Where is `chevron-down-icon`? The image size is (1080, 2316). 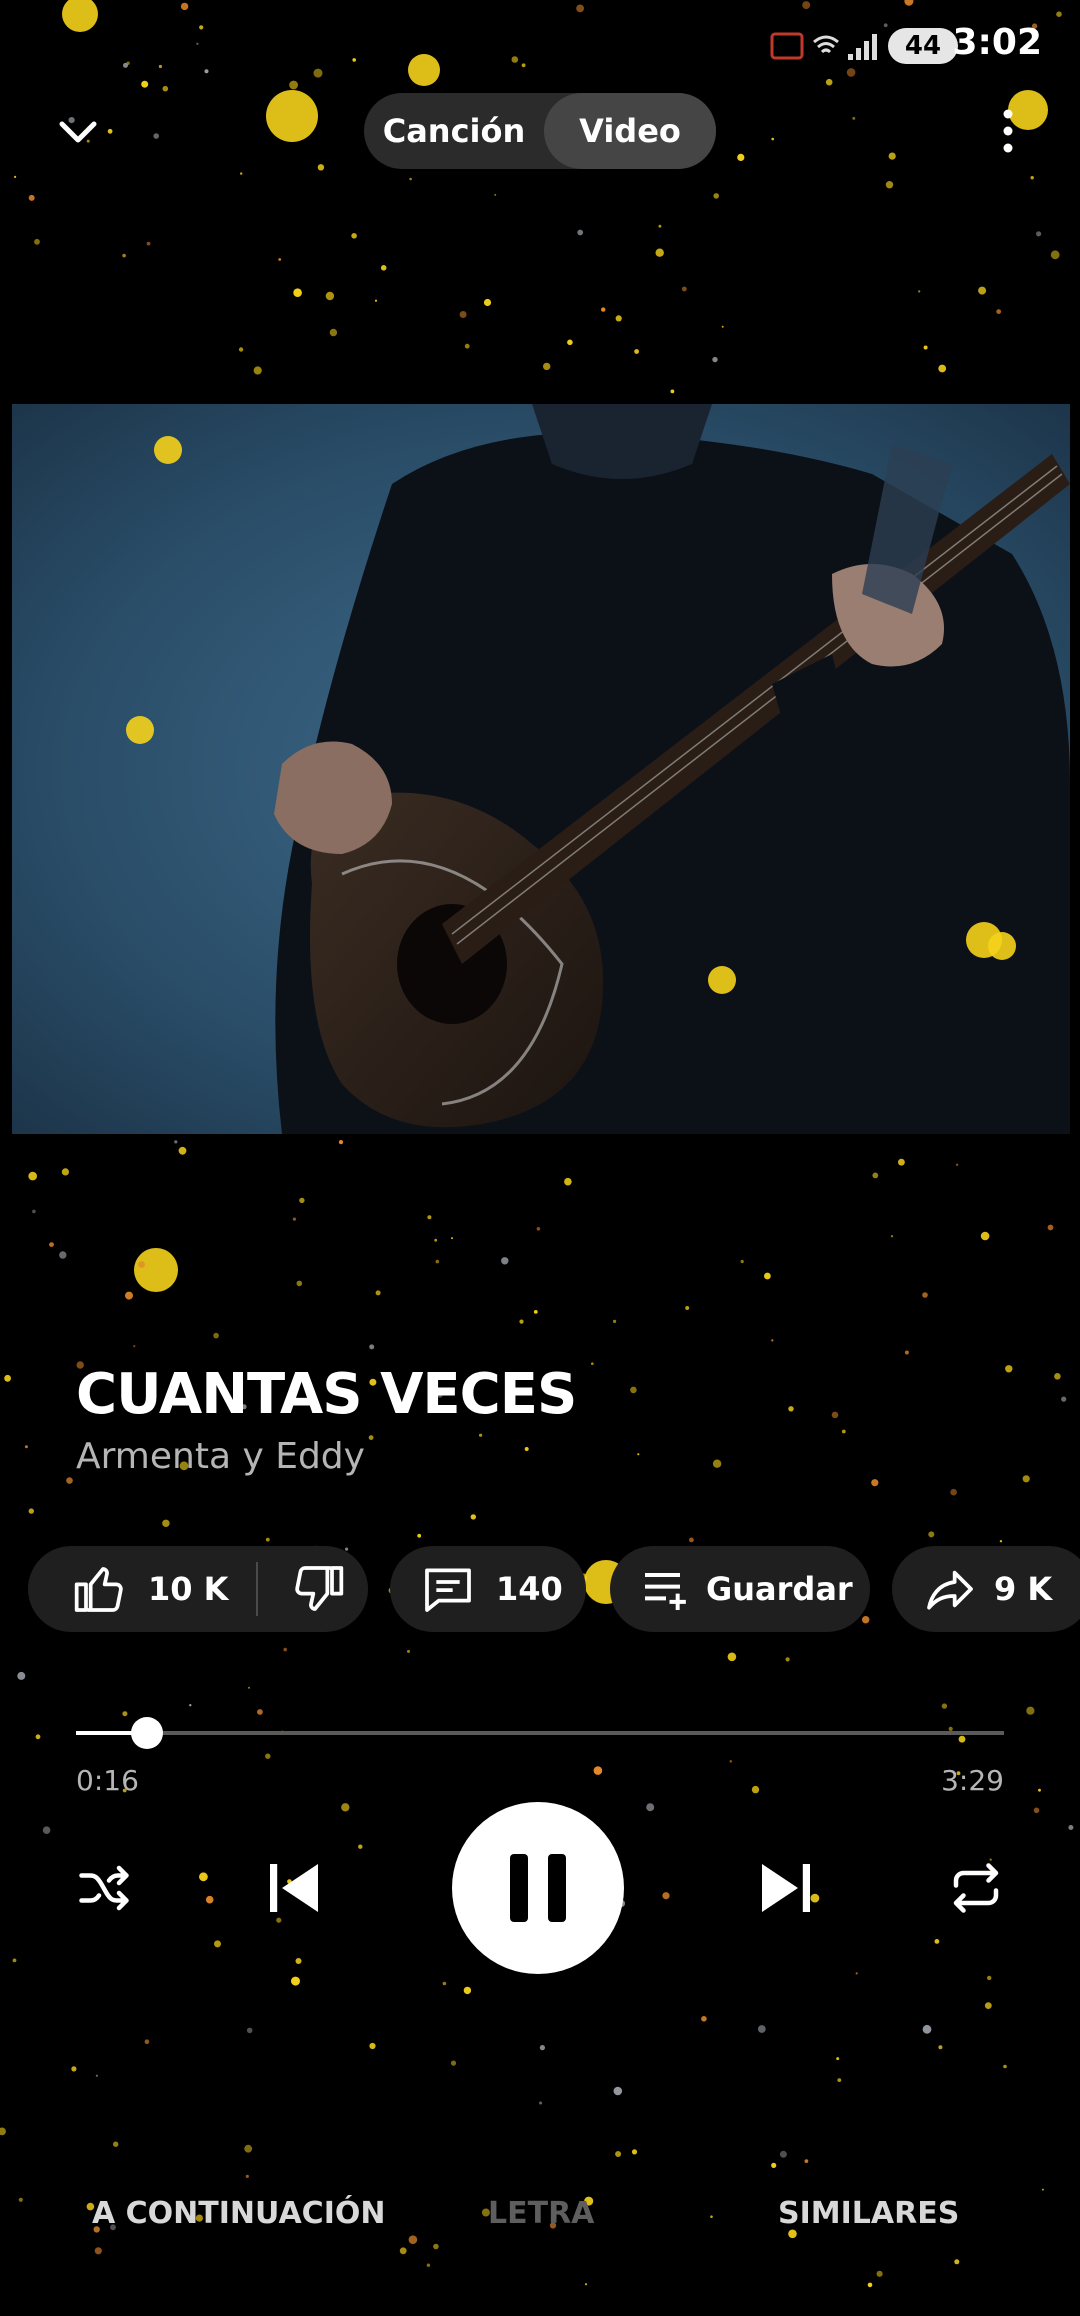
chevron-down-icon is located at coordinates (78, 132).